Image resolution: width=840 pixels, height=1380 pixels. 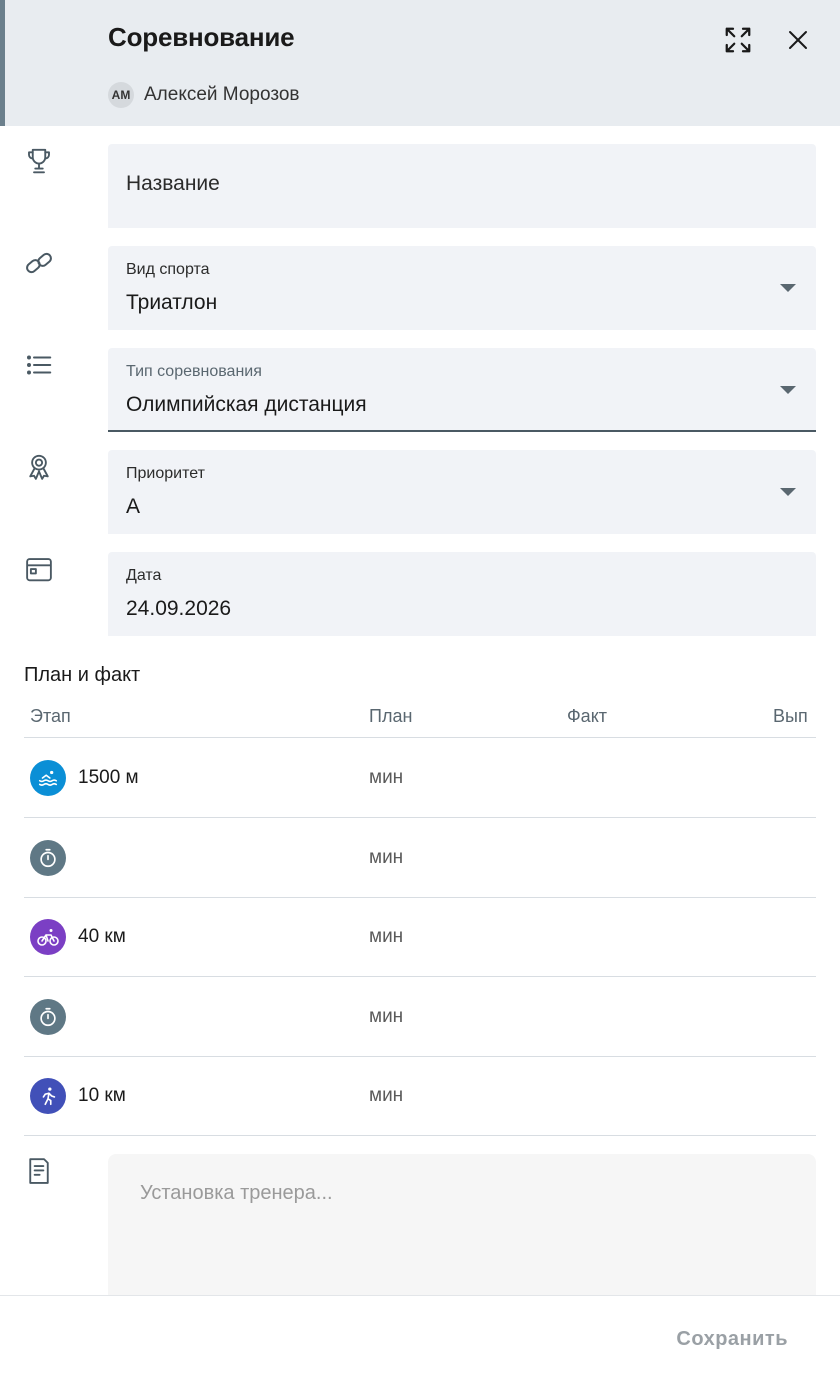 I want to click on date-value: 24.09.2026, so click(x=179, y=608).